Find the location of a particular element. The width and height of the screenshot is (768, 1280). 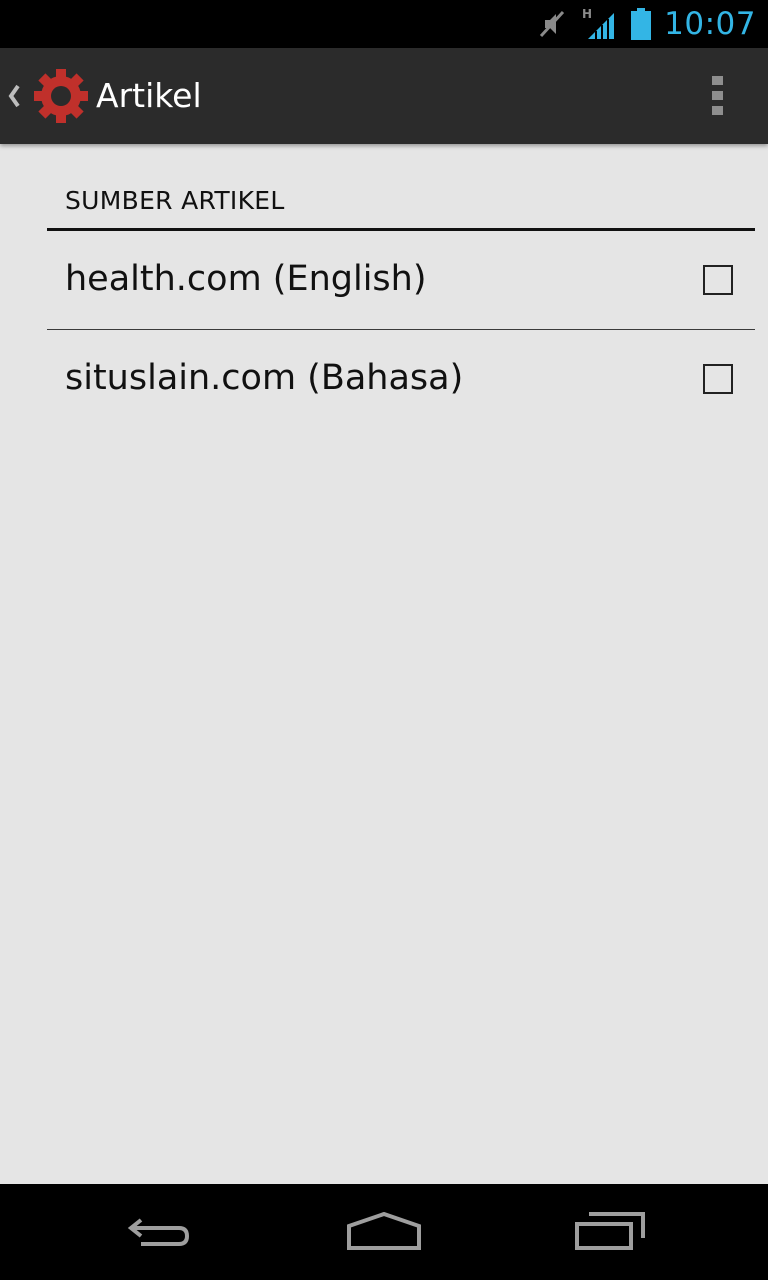

back-button is located at coordinates (160, 1232).